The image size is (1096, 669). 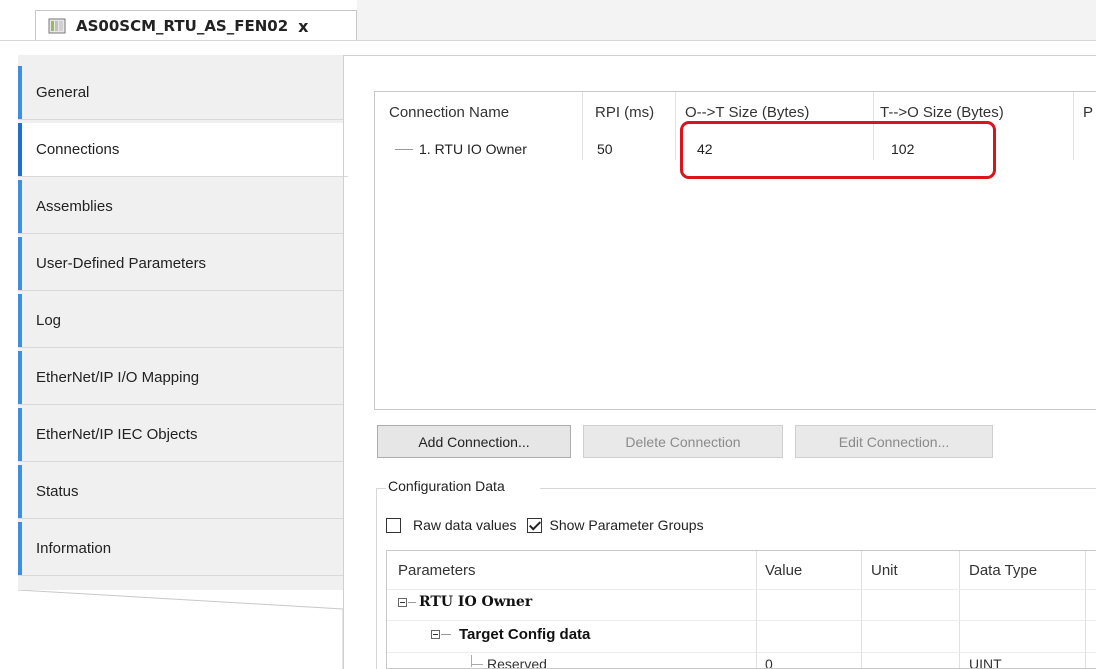 What do you see at coordinates (63, 92) in the screenshot?
I see `nav-item-label: General` at bounding box center [63, 92].